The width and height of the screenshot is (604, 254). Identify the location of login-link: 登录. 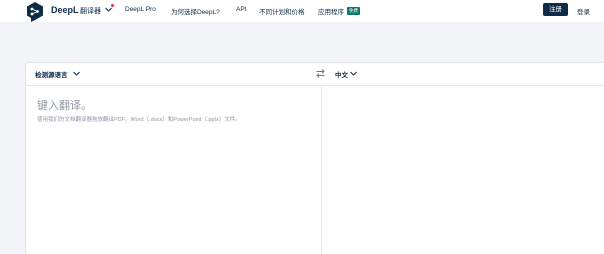
(583, 11).